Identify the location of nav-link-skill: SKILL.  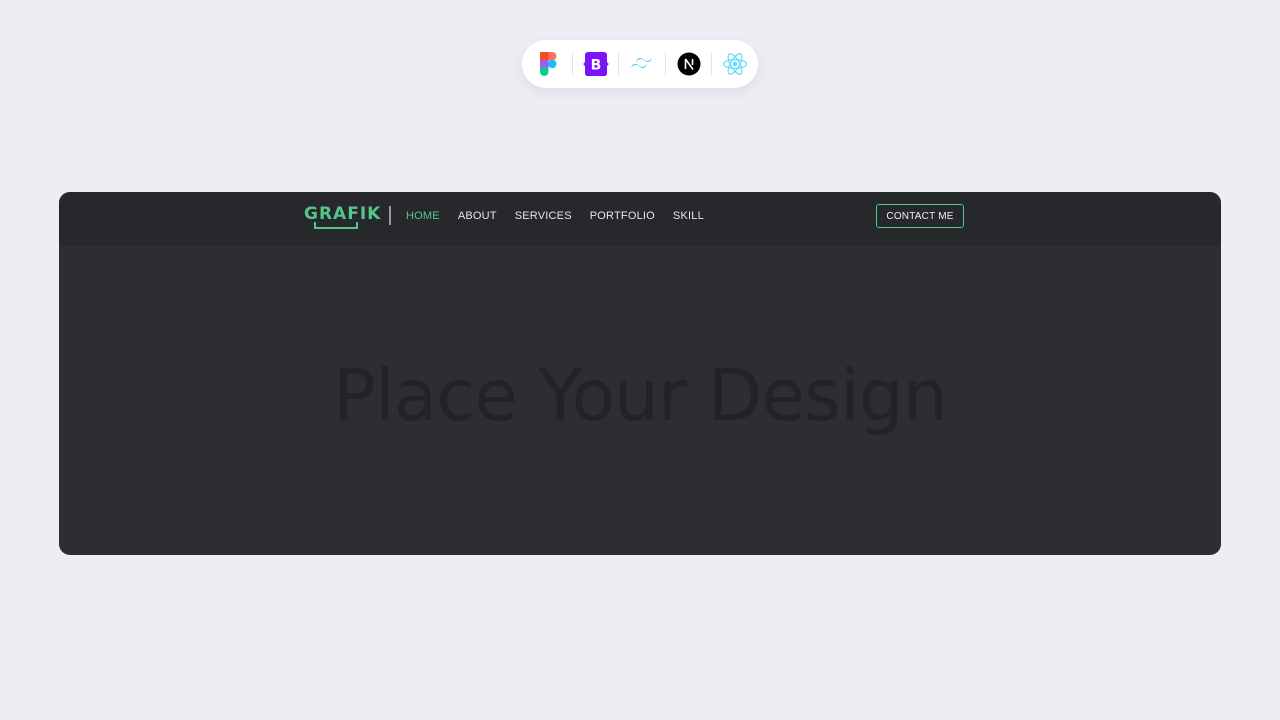
(688, 216).